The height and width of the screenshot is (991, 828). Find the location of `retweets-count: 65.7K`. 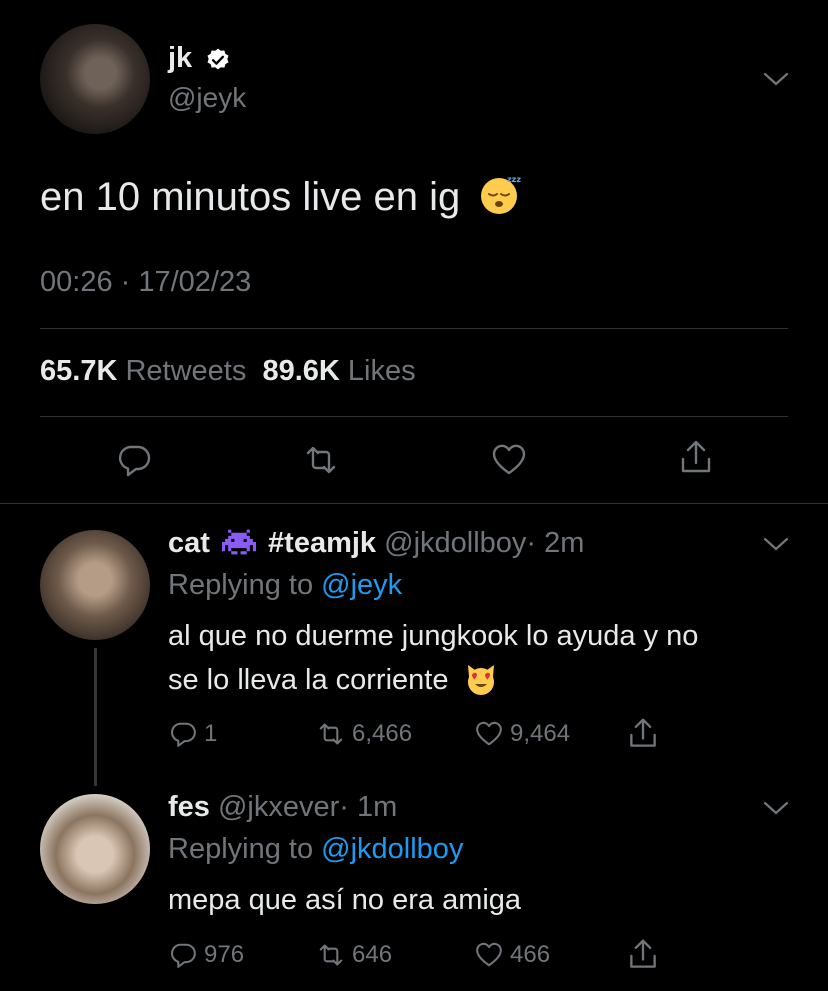

retweets-count: 65.7K is located at coordinates (79, 371).